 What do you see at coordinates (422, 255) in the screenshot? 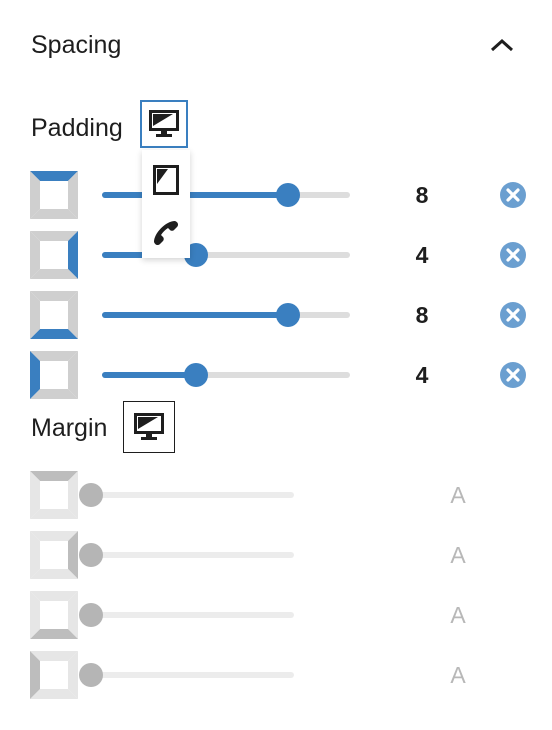
I see `padding-right-value: 4` at bounding box center [422, 255].